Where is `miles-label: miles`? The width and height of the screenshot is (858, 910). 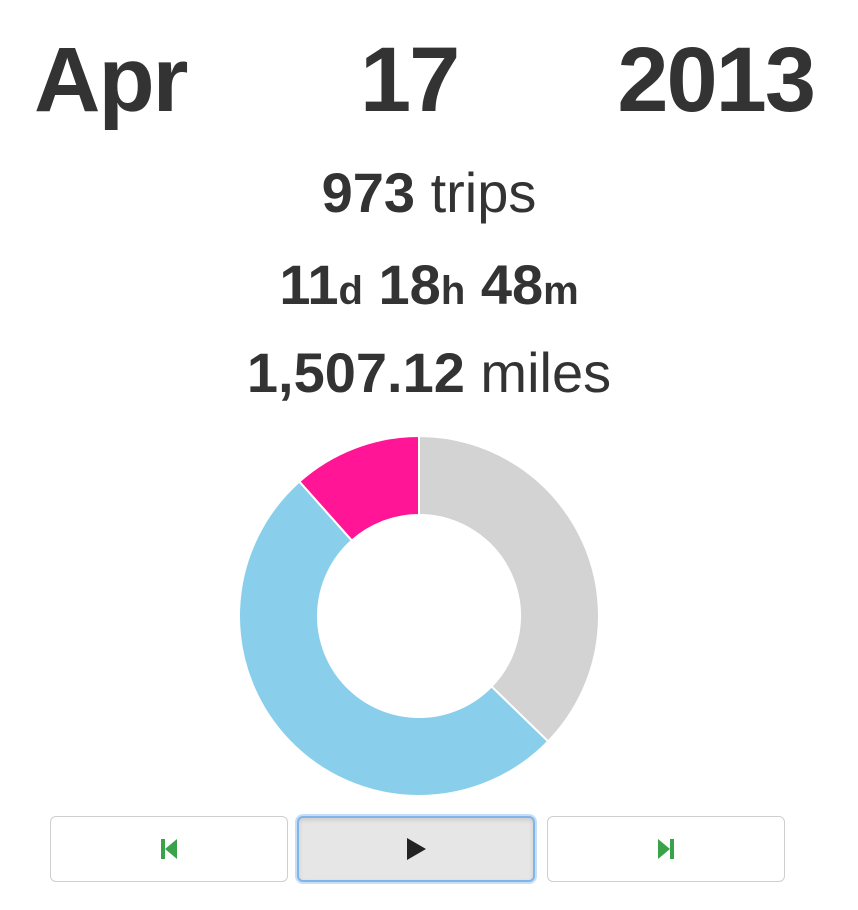 miles-label: miles is located at coordinates (538, 372).